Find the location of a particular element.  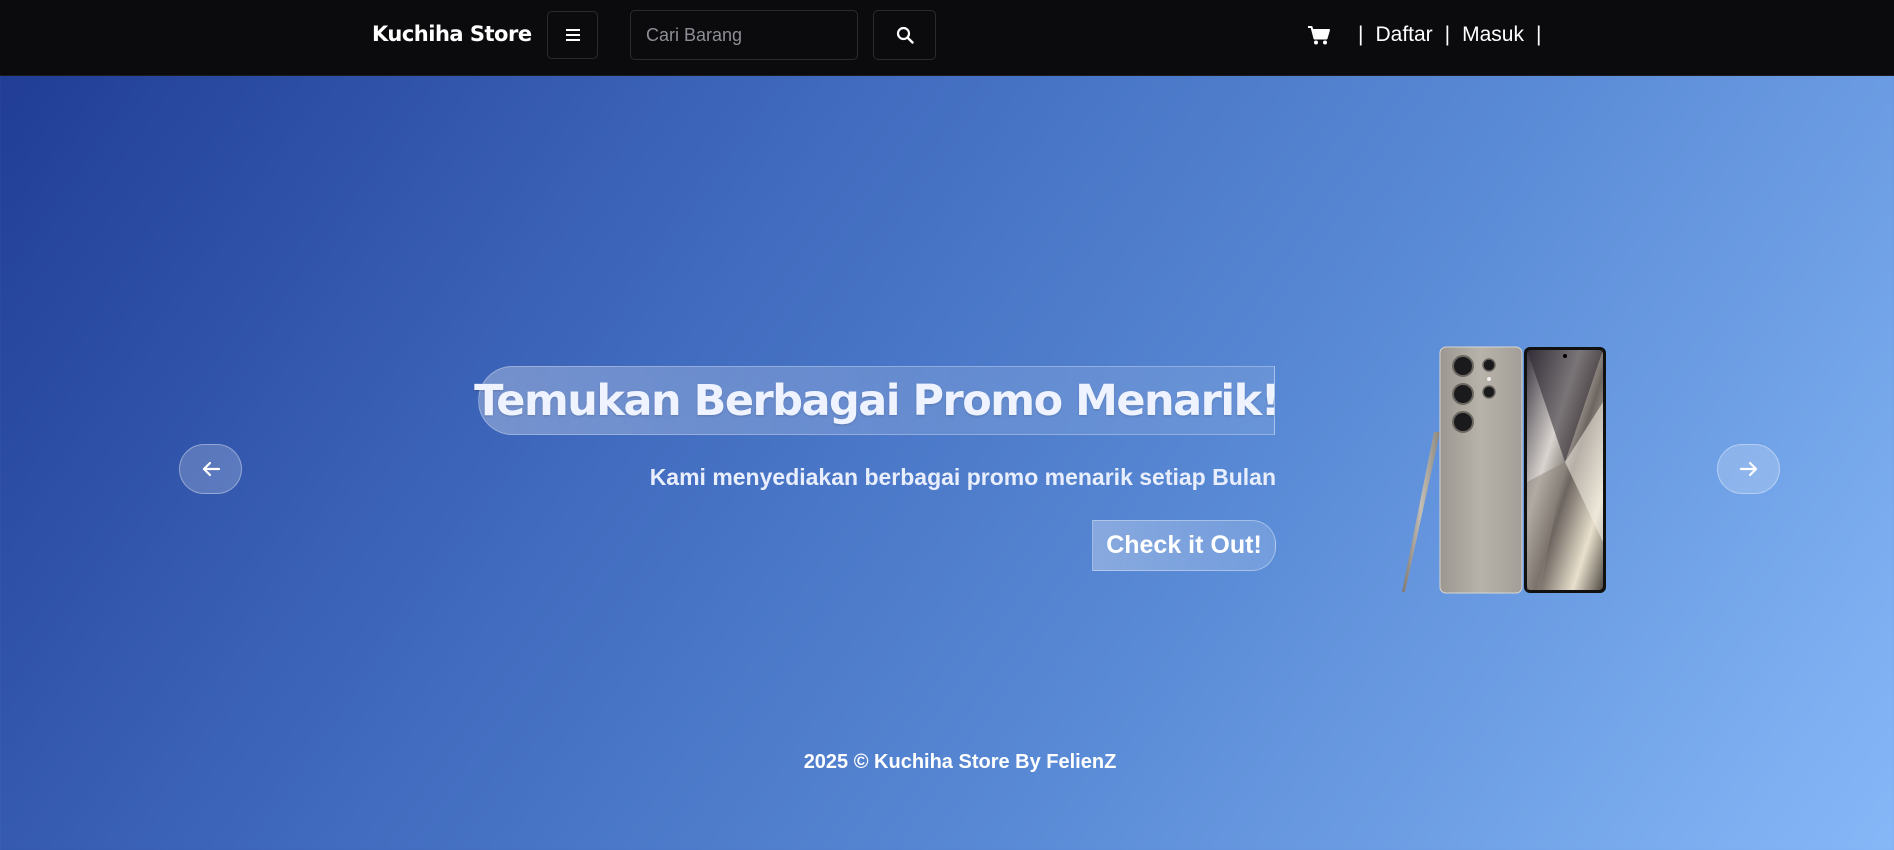

carousel-next-button is located at coordinates (1748, 469).